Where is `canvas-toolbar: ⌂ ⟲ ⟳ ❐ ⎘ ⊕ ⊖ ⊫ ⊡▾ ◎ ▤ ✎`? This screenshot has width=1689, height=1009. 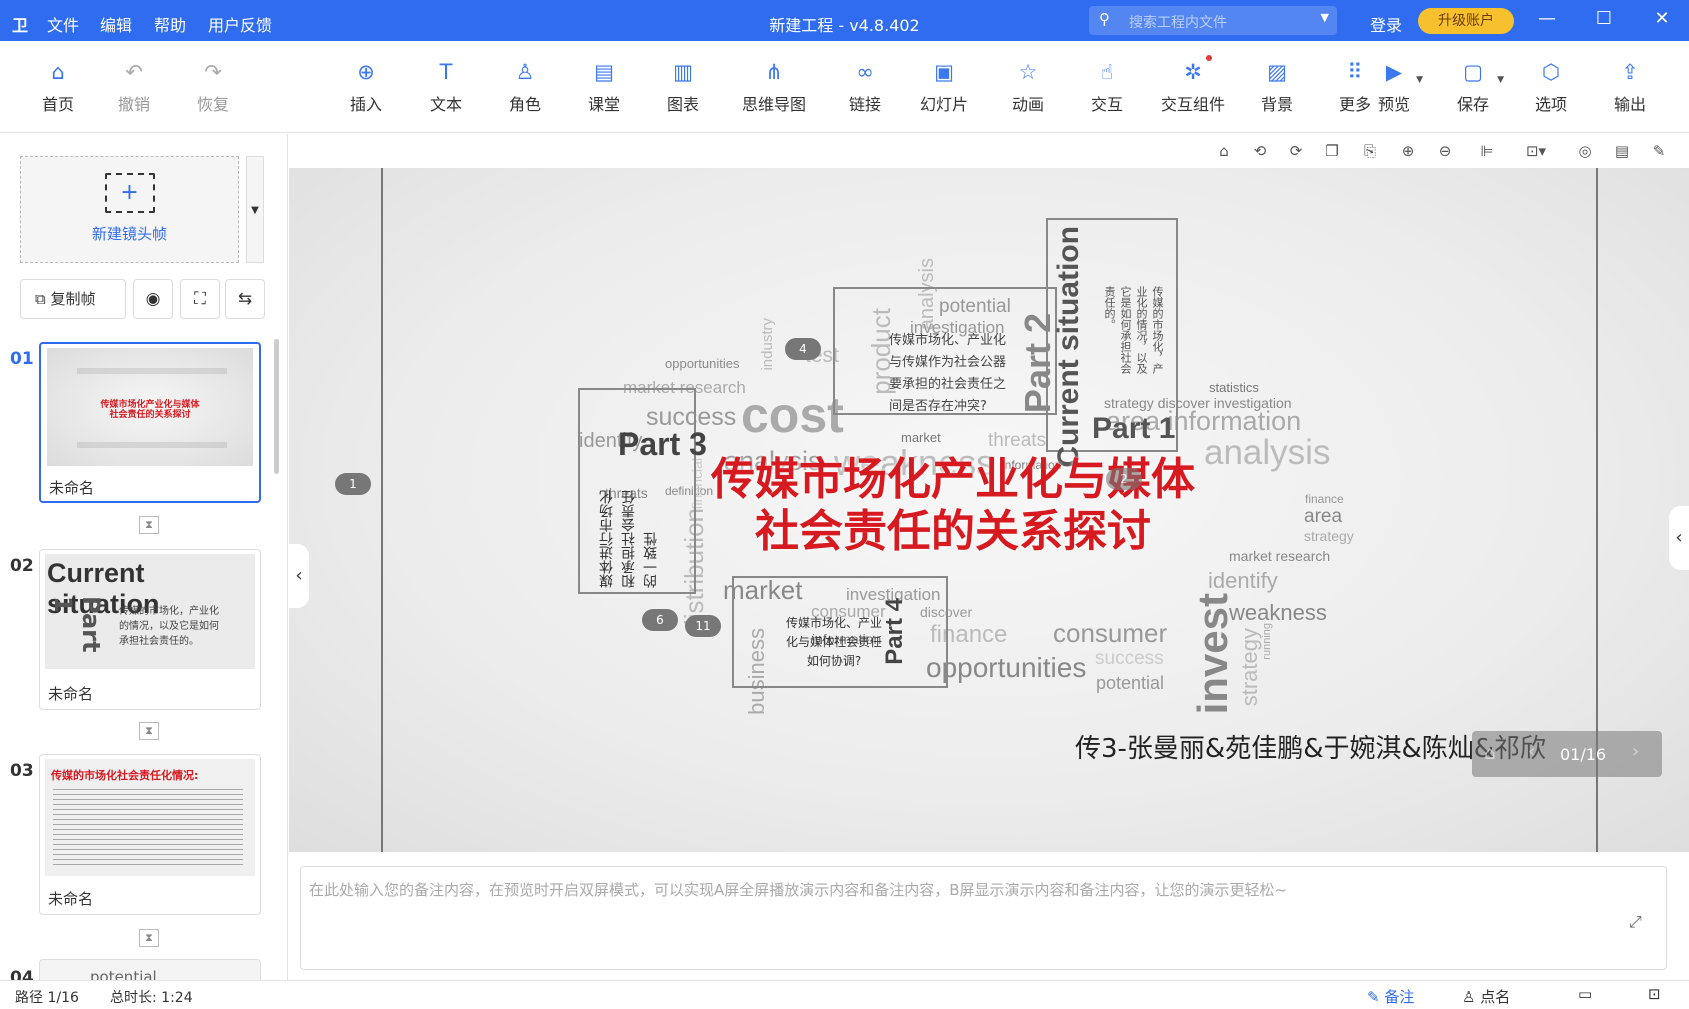
canvas-toolbar: ⌂ ⟲ ⟳ ❐ ⎘ ⊕ ⊖ ⊫ ⊡▾ ◎ ▤ ✎ is located at coordinates (989, 151).